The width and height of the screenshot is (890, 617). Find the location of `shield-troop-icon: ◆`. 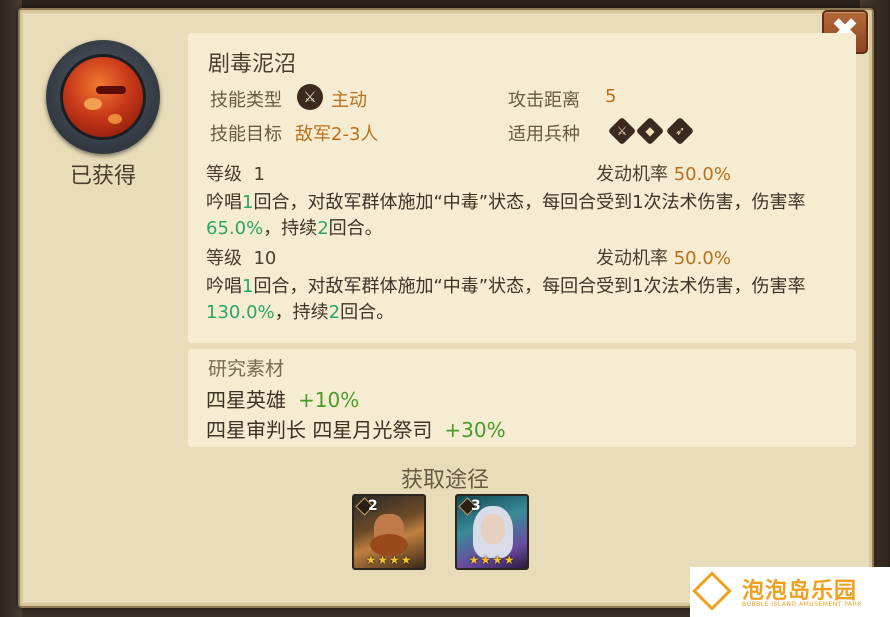

shield-troop-icon: ◆ is located at coordinates (650, 131).